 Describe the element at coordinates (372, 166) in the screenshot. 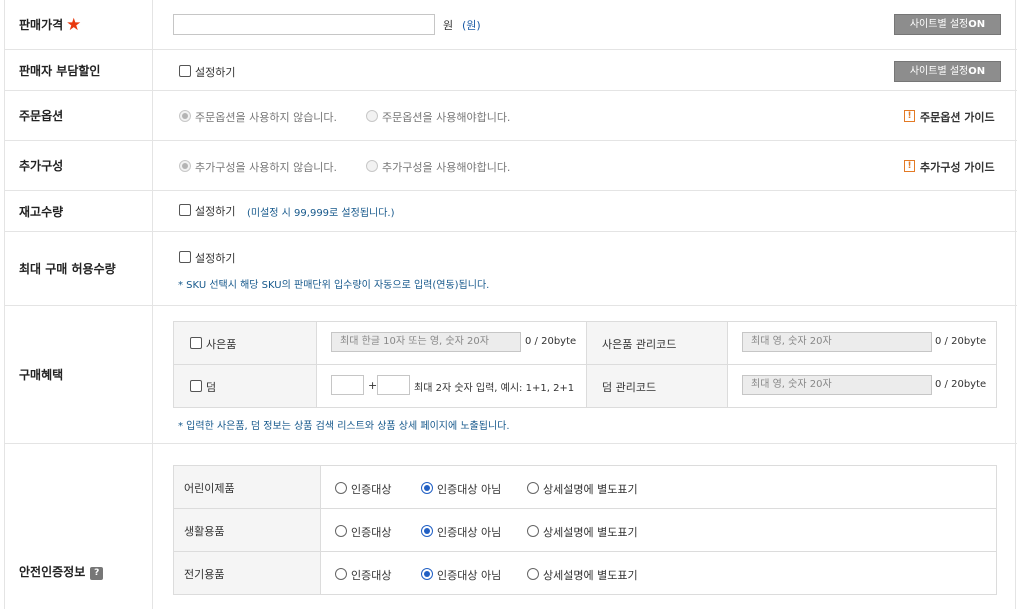

I see `extra-config-yes-radio` at that location.